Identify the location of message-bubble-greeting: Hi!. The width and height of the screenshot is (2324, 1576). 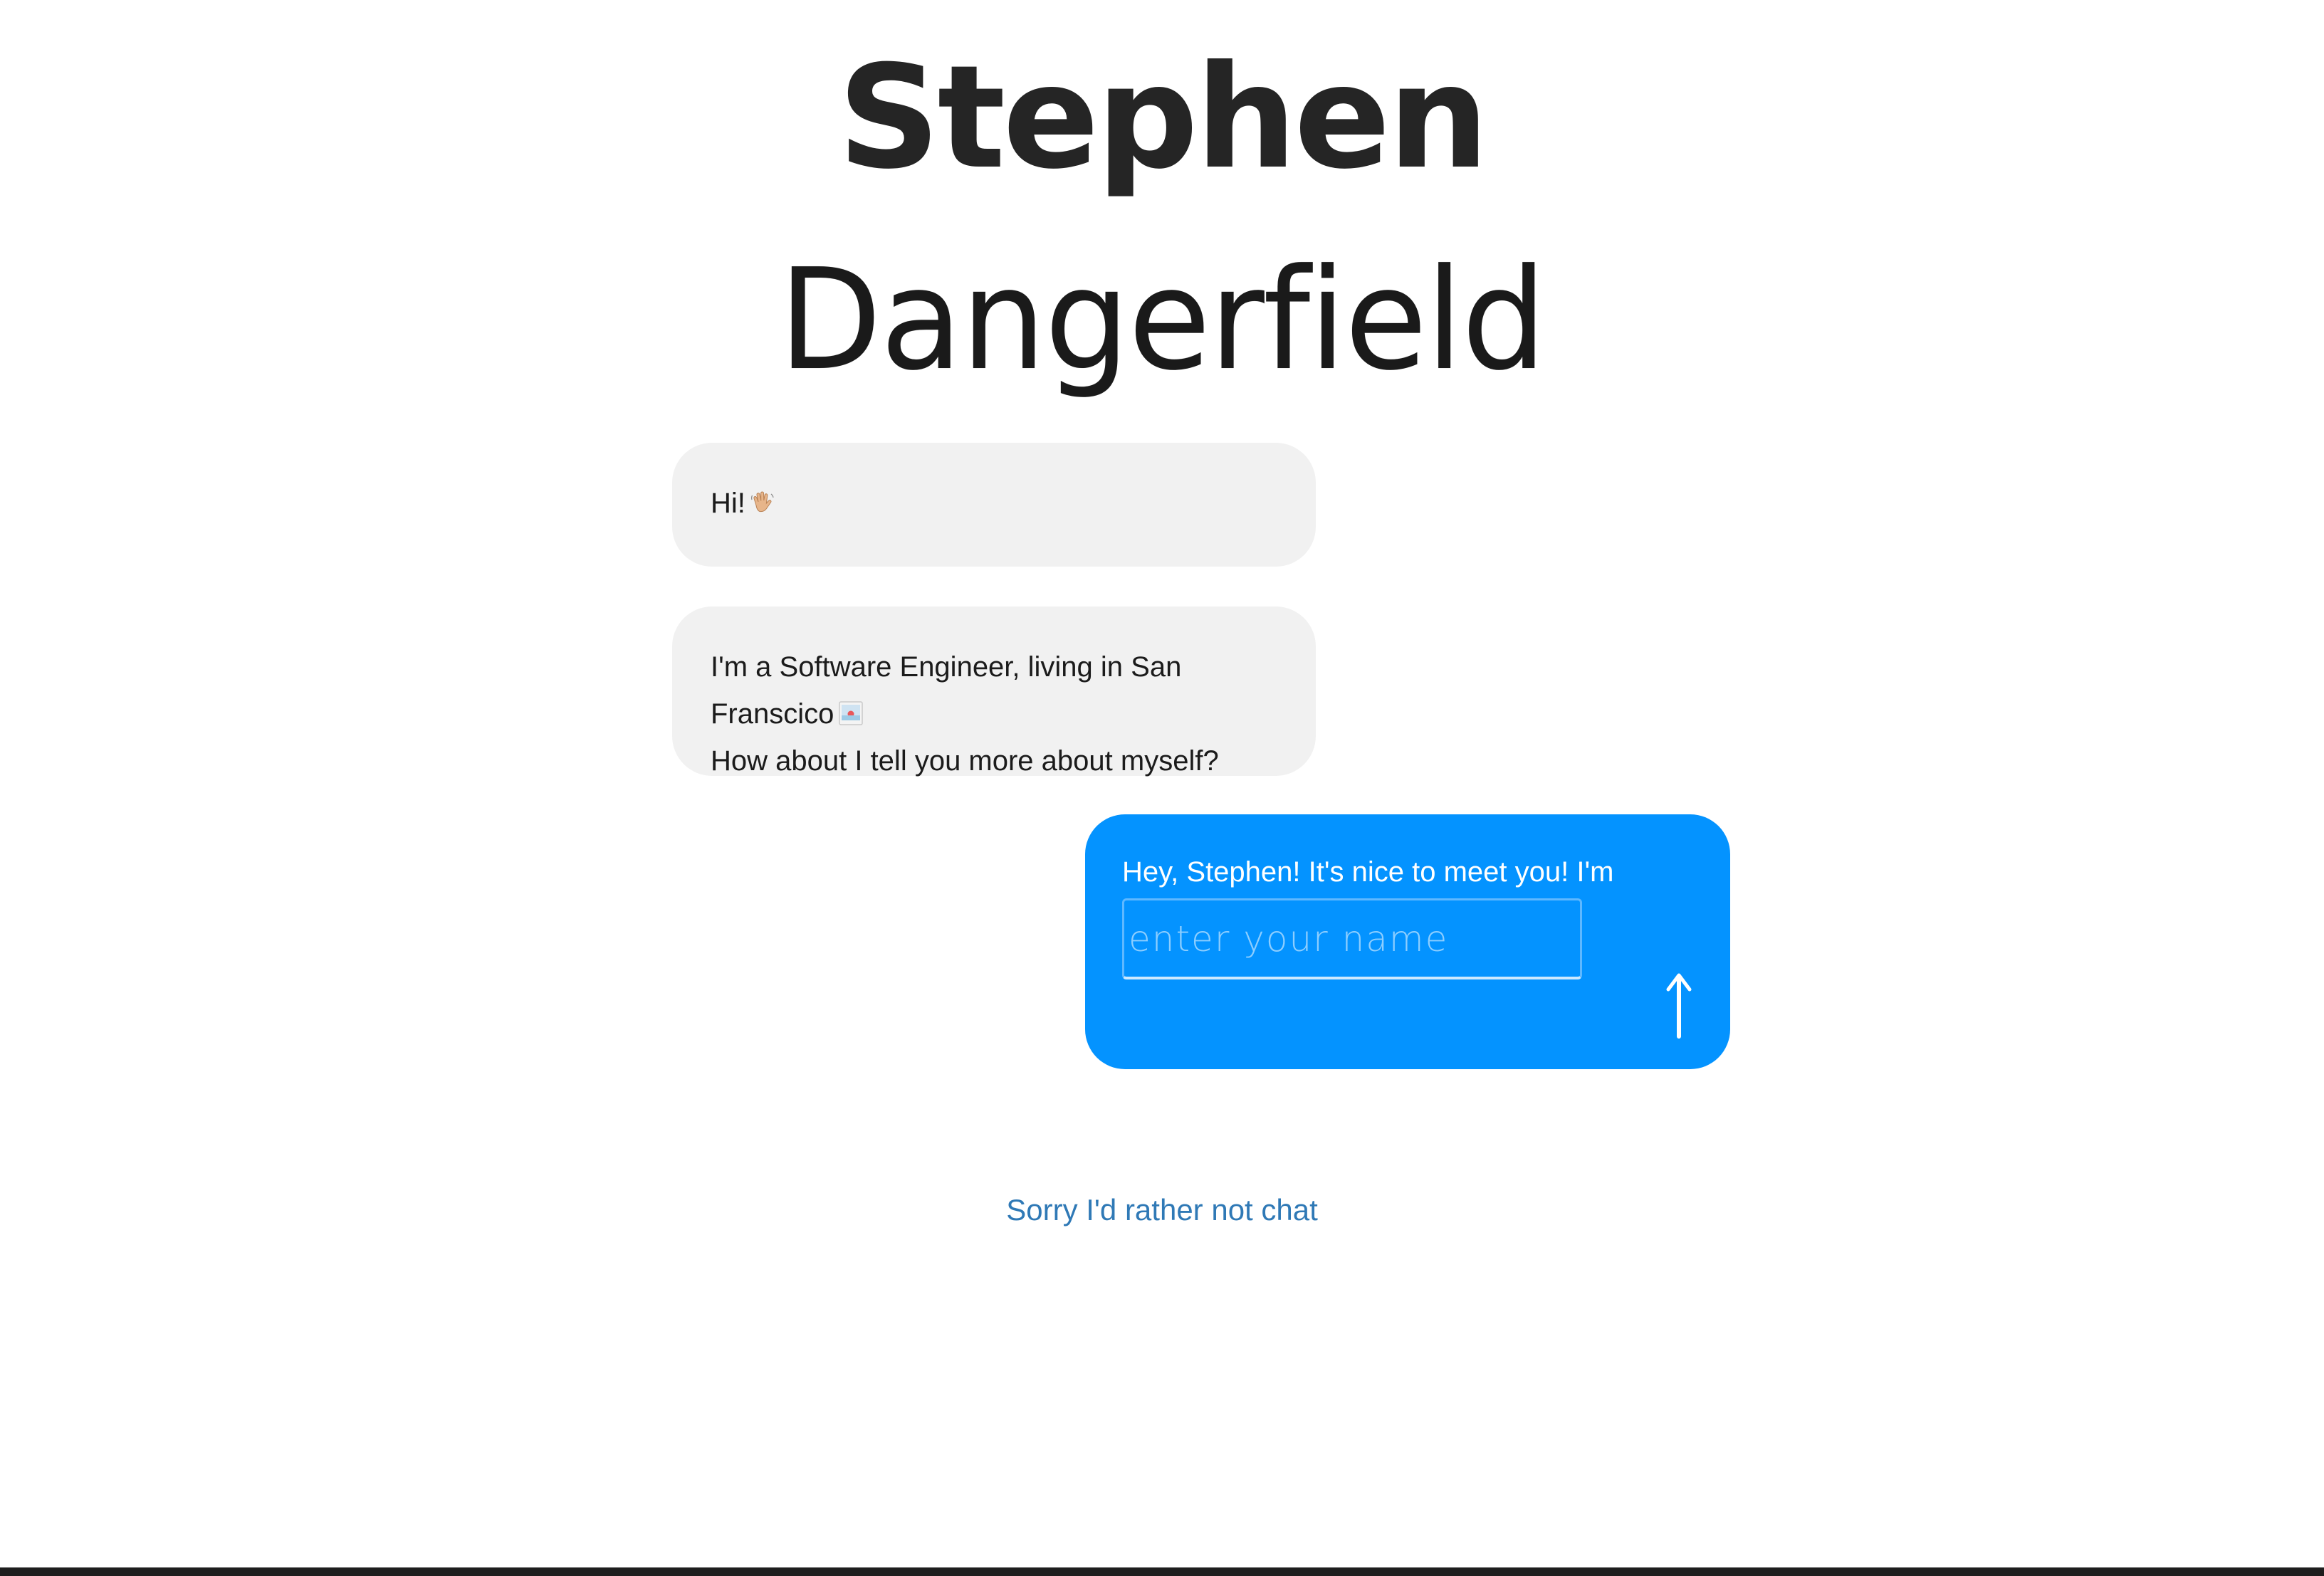
(994, 505).